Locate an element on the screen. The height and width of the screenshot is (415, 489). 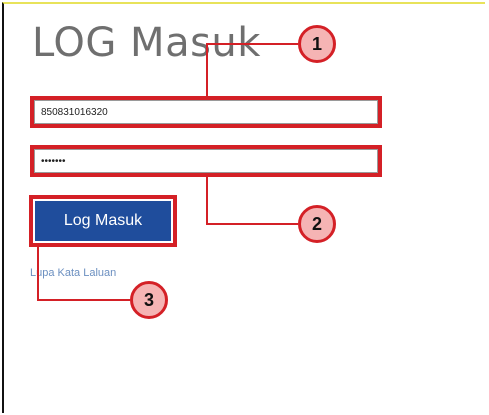
callout-badge-3: 3 is located at coordinates (149, 300).